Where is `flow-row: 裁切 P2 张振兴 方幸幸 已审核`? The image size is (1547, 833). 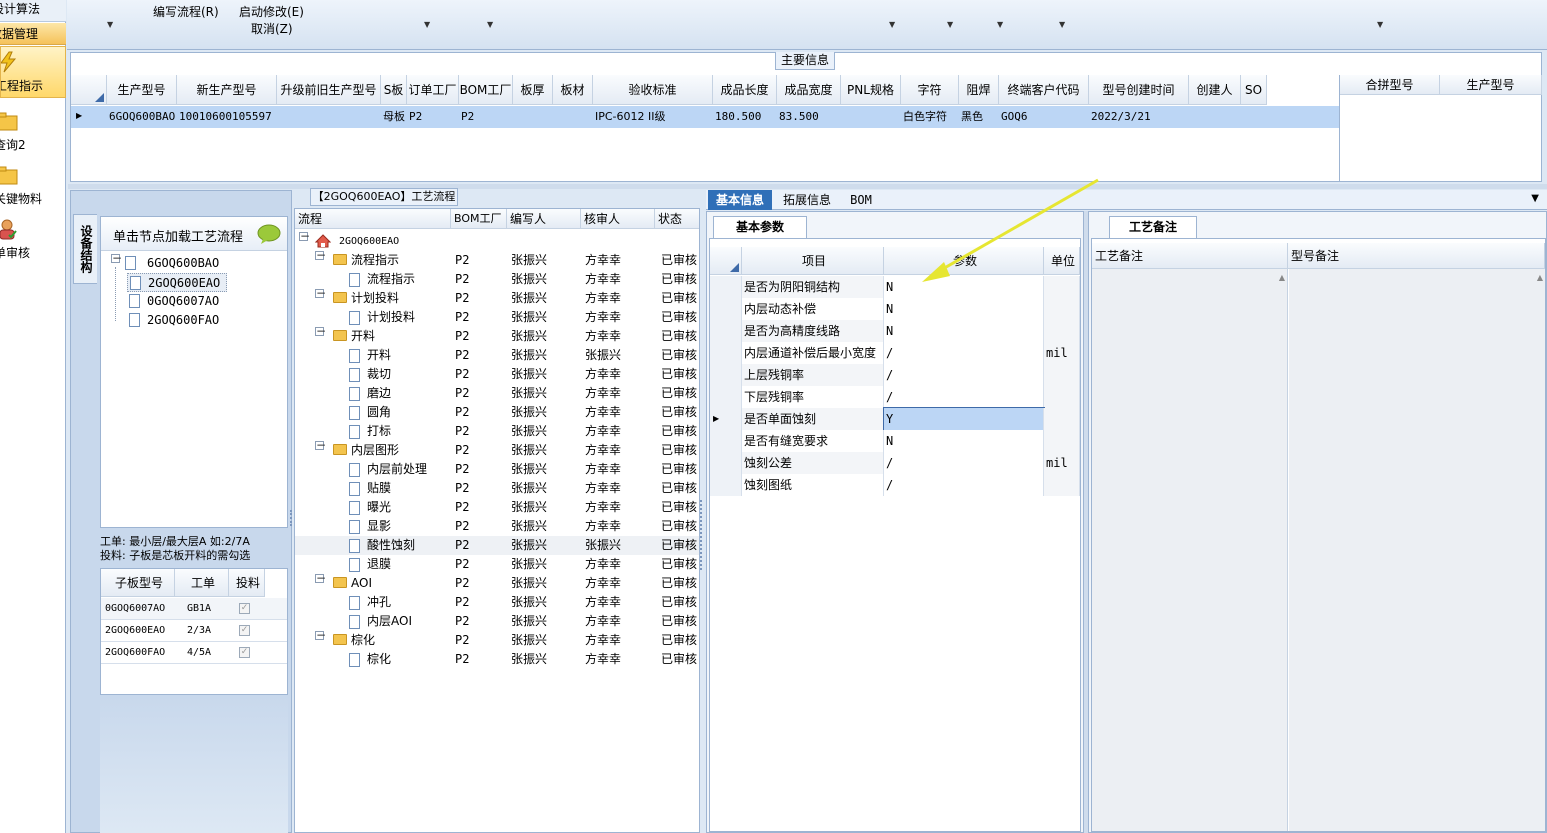
flow-row: 裁切 P2 张振兴 方幸幸 已审核 is located at coordinates (497, 374).